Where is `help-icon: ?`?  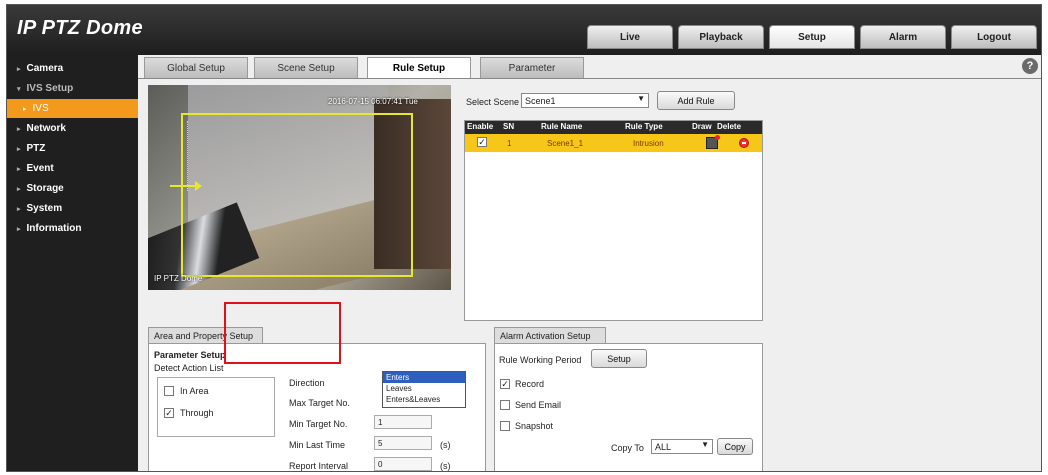 help-icon: ? is located at coordinates (1030, 66).